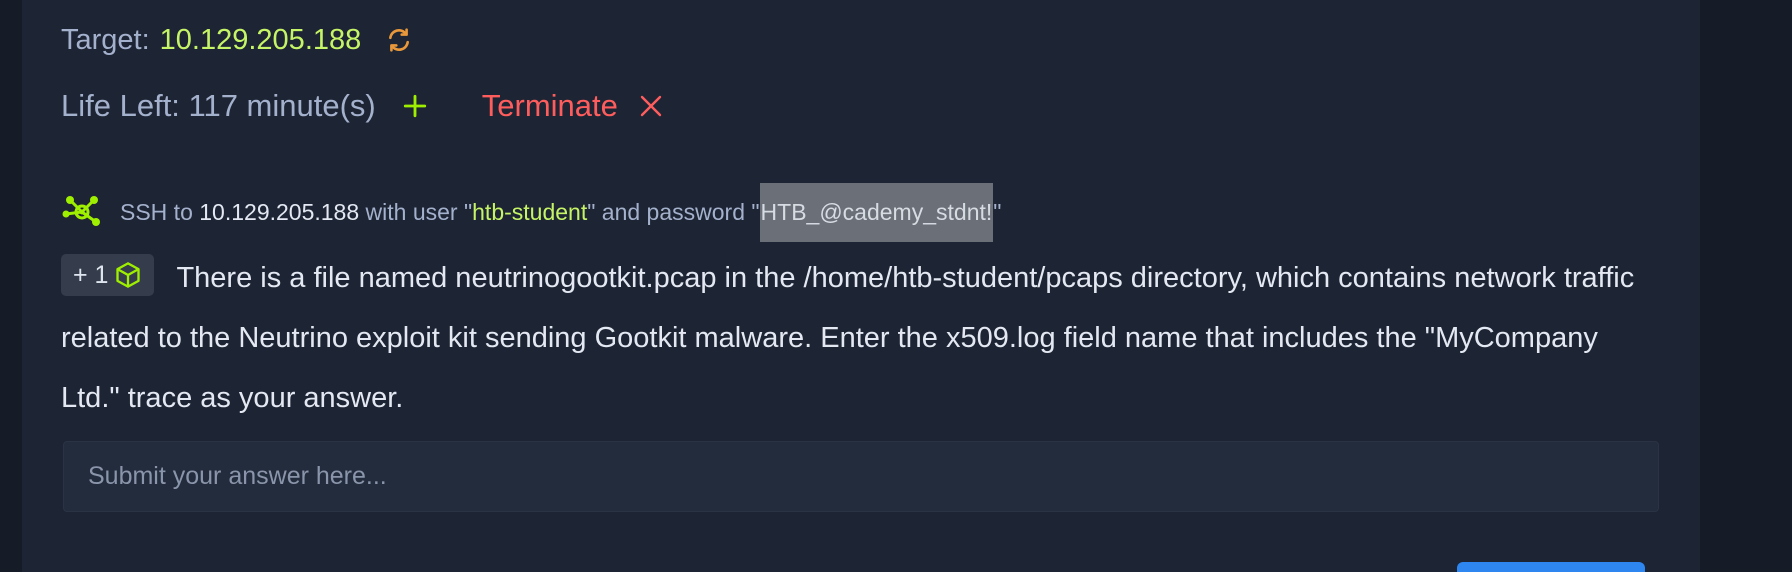 The width and height of the screenshot is (1792, 572). I want to click on plus-icon, so click(415, 106).